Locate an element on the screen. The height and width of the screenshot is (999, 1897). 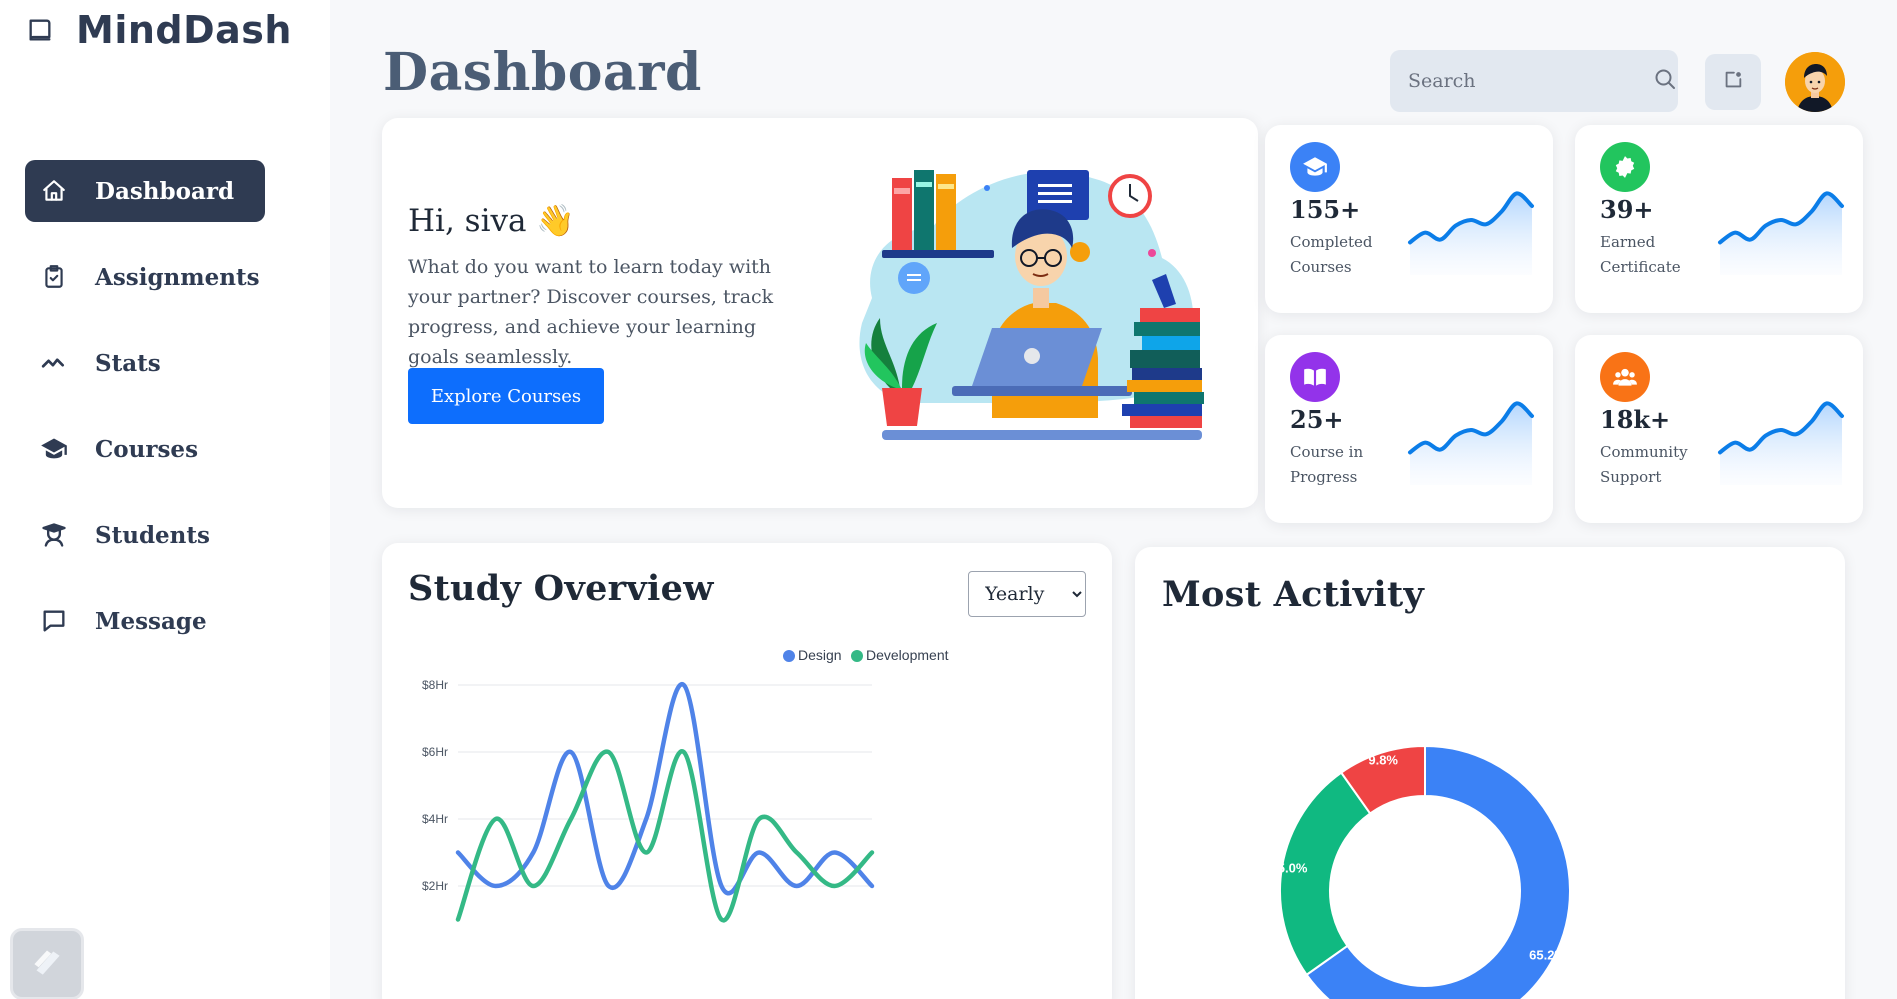
y-tick-label: $2Hr is located at coordinates (435, 886).